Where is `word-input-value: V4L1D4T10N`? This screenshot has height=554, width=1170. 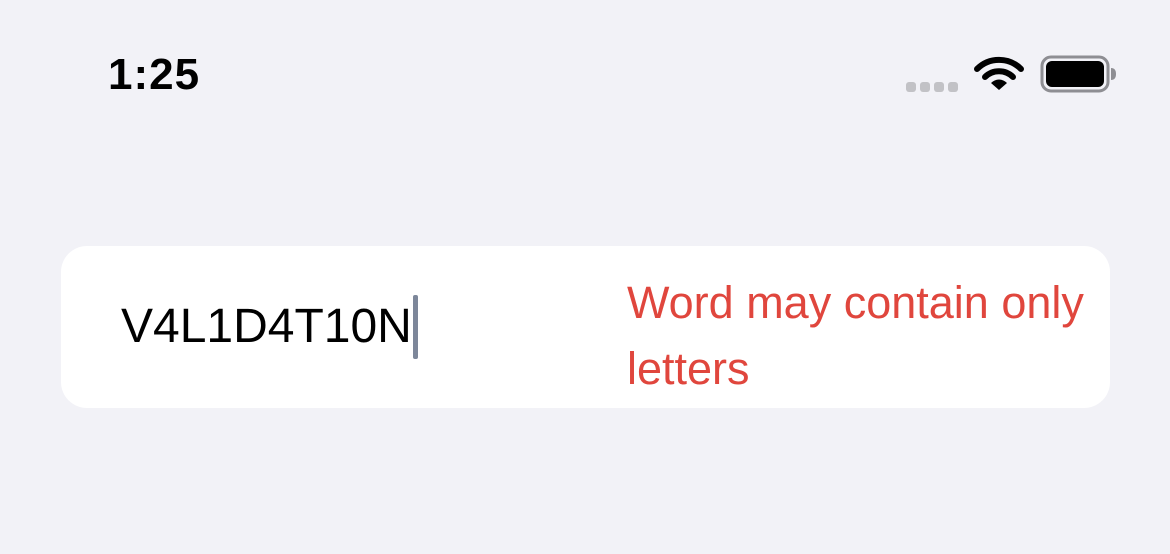 word-input-value: V4L1D4T10N is located at coordinates (266, 327).